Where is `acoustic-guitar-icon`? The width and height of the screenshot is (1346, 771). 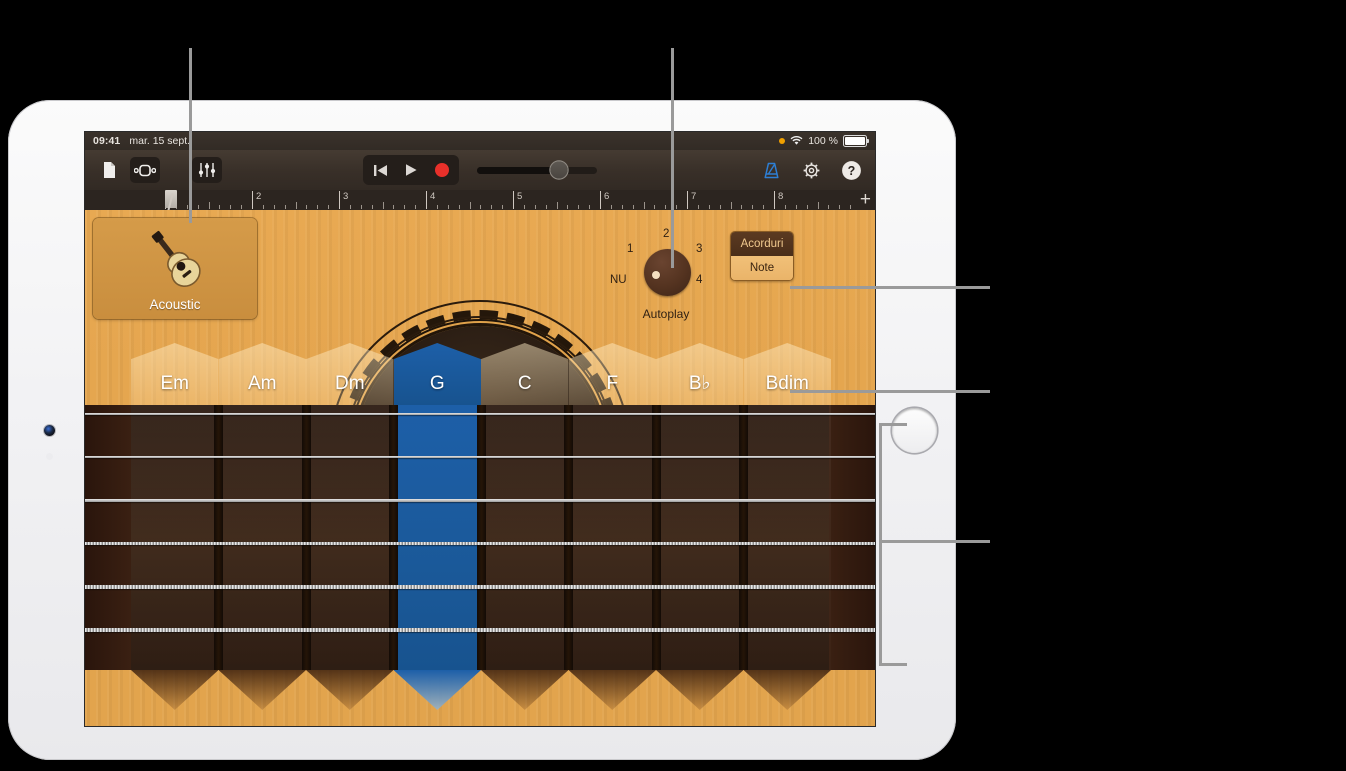 acoustic-guitar-icon is located at coordinates (176, 259).